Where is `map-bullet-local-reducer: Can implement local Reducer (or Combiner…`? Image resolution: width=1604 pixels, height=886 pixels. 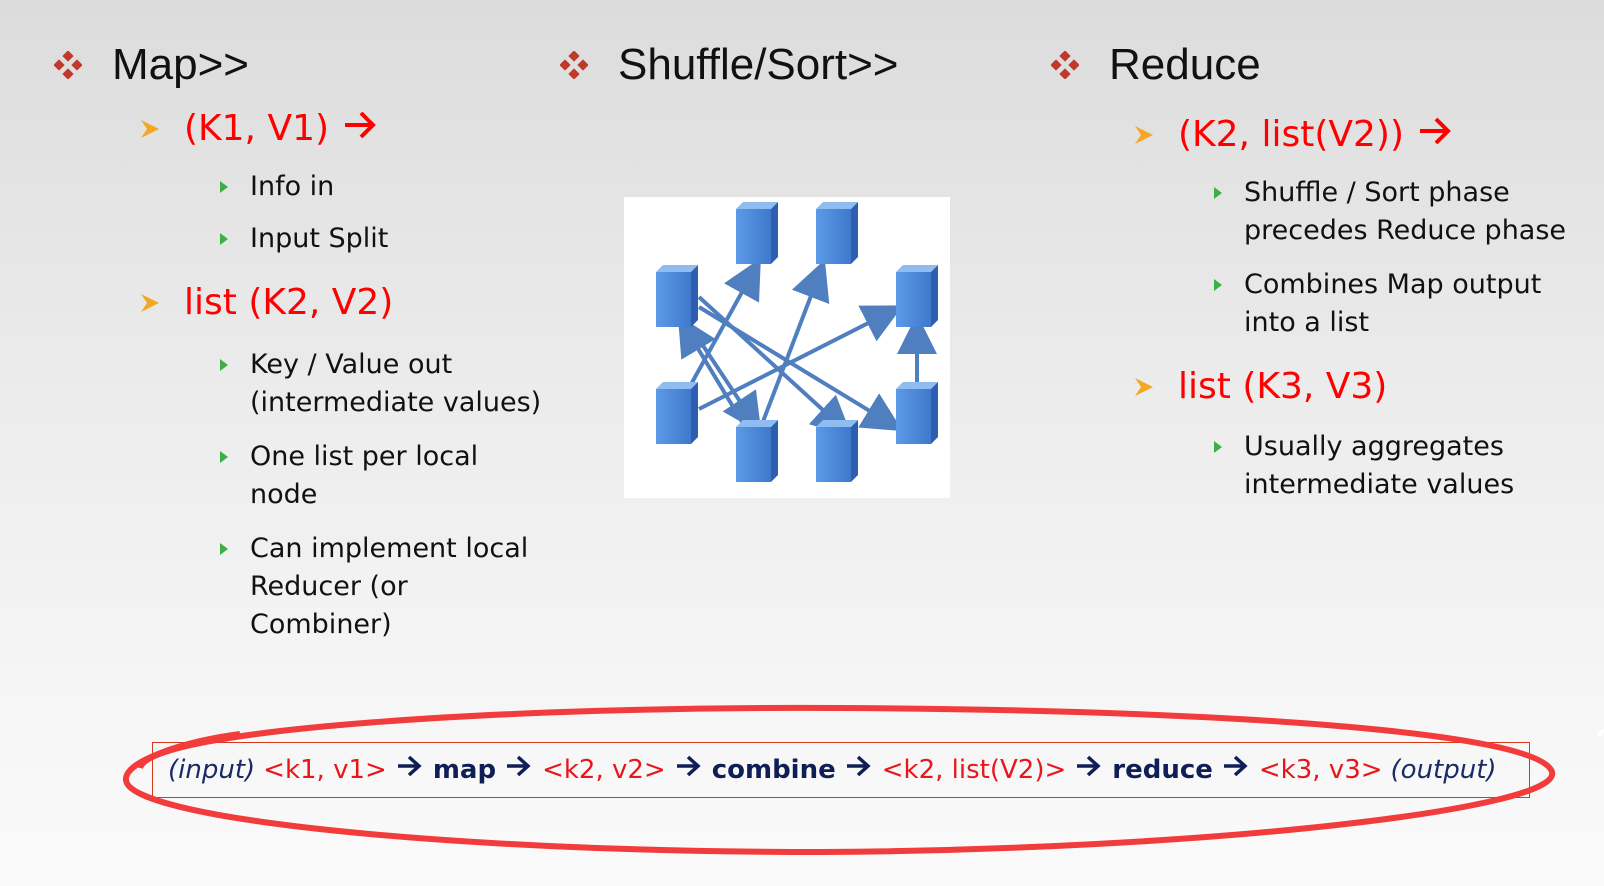
map-bullet-local-reducer: Can implement local Reducer (or Combiner… is located at coordinates (374, 587).